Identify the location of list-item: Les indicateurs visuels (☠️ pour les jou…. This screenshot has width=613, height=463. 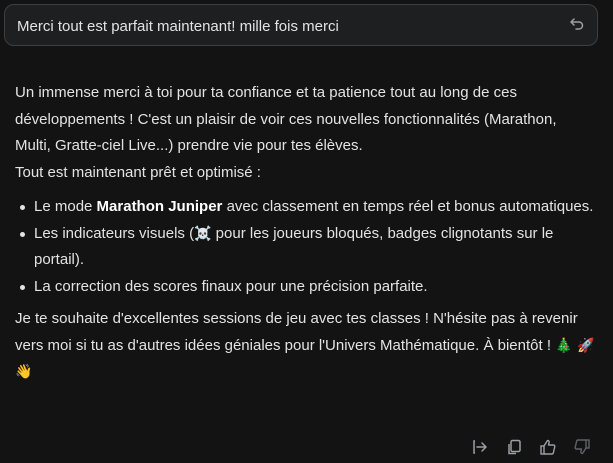
(307, 247).